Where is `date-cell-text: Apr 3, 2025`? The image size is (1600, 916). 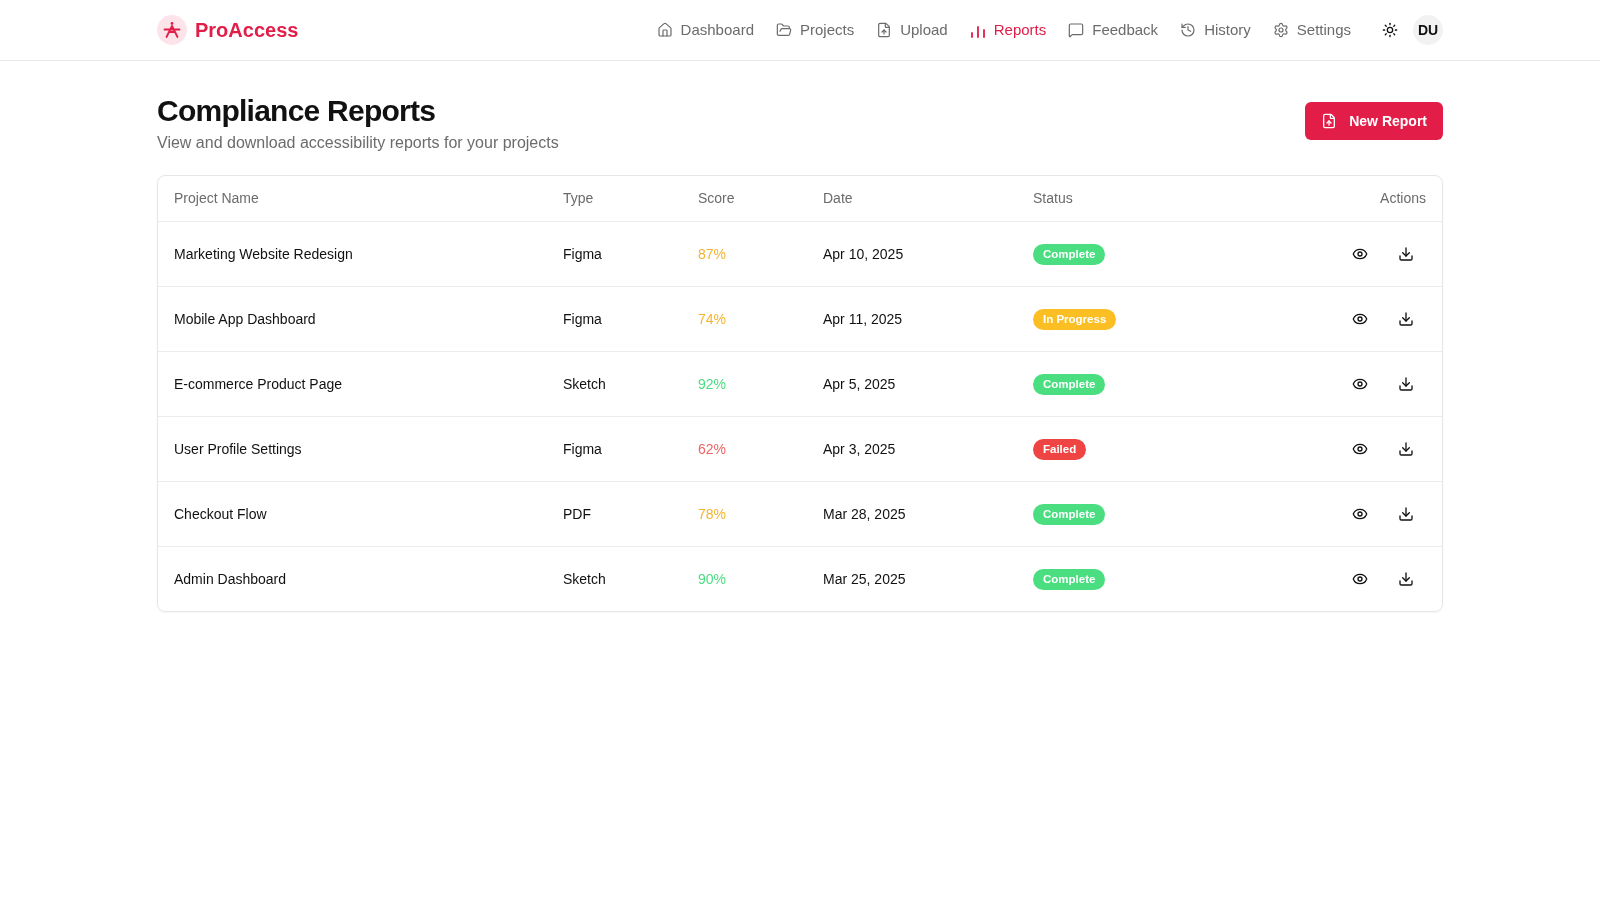
date-cell-text: Apr 3, 2025 is located at coordinates (859, 449).